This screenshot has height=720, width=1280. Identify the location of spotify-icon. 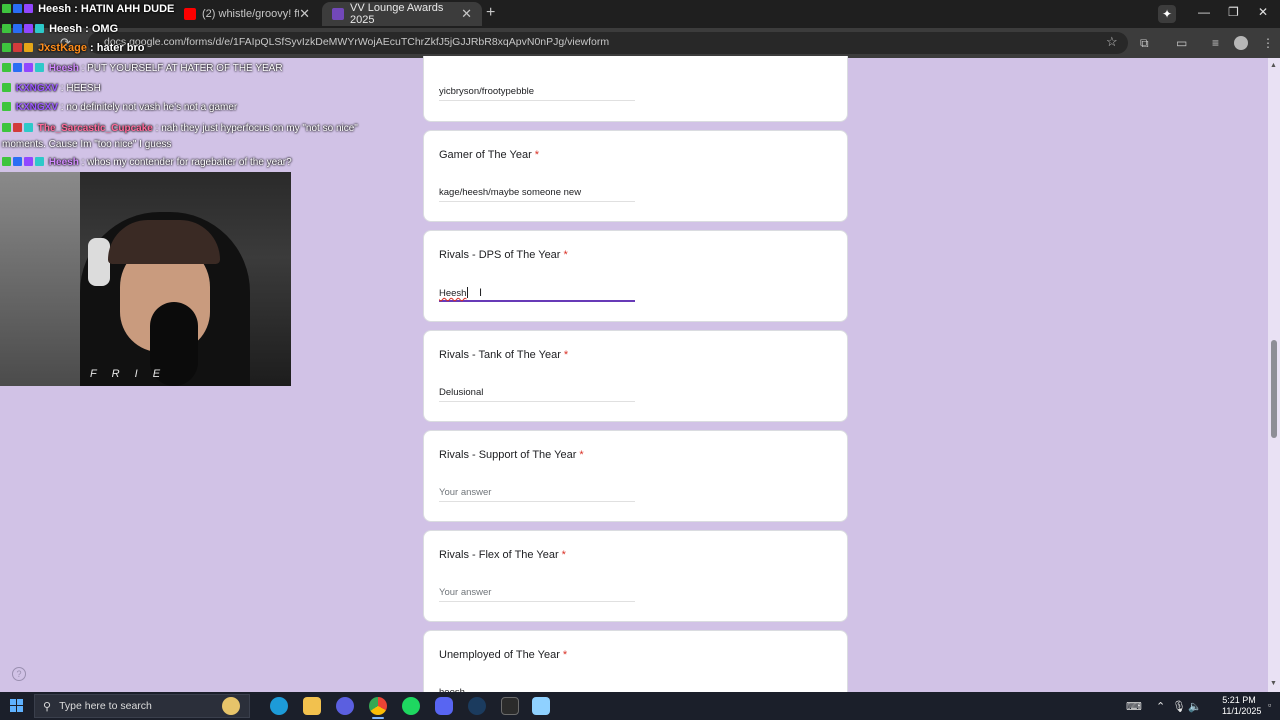
(411, 706).